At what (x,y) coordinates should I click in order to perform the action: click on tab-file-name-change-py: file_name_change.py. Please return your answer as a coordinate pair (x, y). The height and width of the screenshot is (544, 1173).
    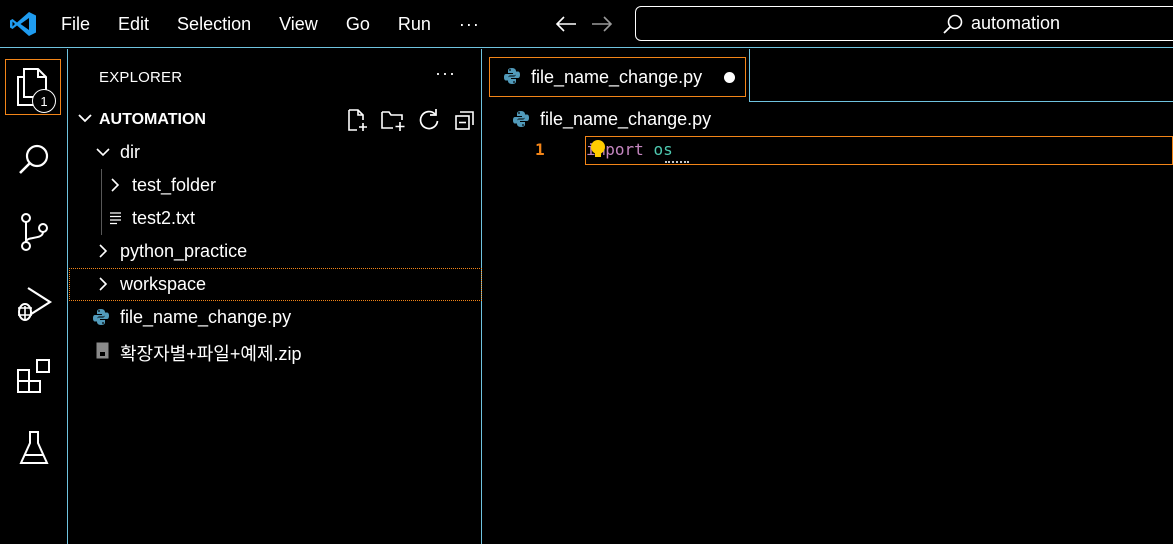
    Looking at the image, I should click on (617, 77).